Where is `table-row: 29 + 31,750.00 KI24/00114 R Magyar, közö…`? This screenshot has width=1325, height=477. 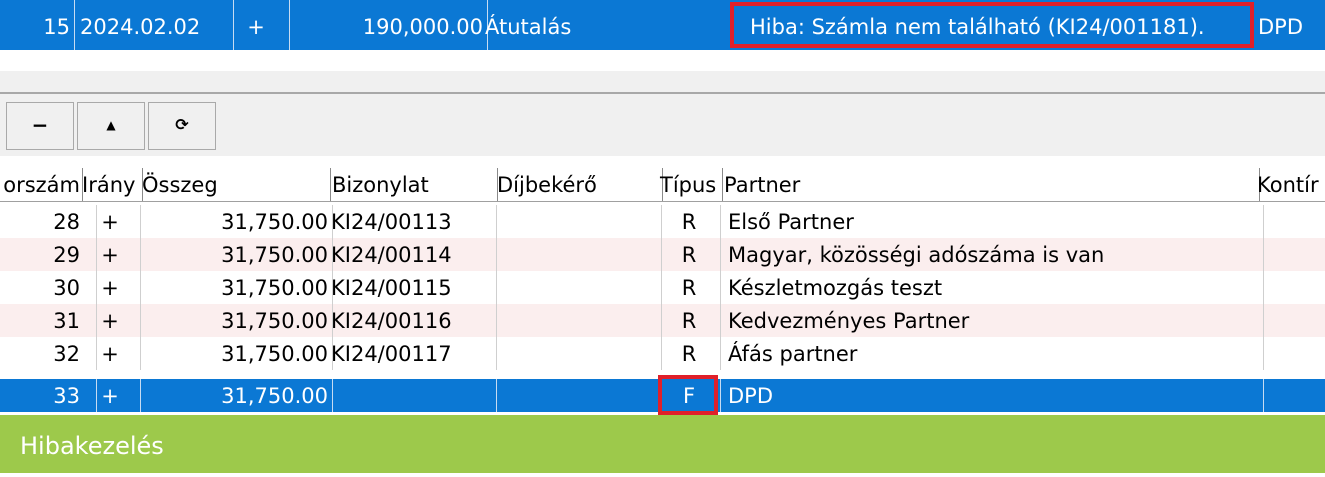
table-row: 29 + 31,750.00 KI24/00114 R Magyar, közö… is located at coordinates (662, 254).